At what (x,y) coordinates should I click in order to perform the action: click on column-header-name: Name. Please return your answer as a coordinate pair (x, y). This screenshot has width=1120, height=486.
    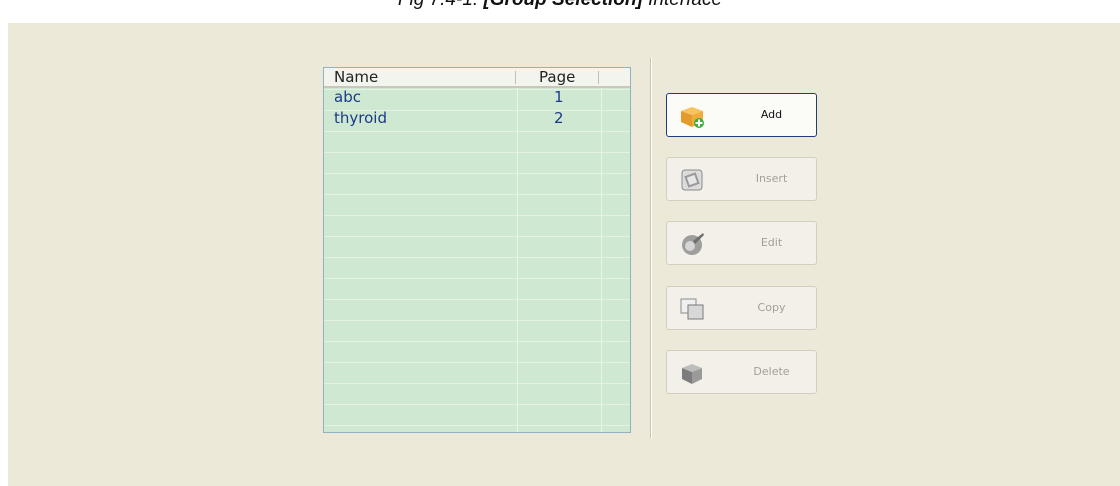
    Looking at the image, I should click on (356, 77).